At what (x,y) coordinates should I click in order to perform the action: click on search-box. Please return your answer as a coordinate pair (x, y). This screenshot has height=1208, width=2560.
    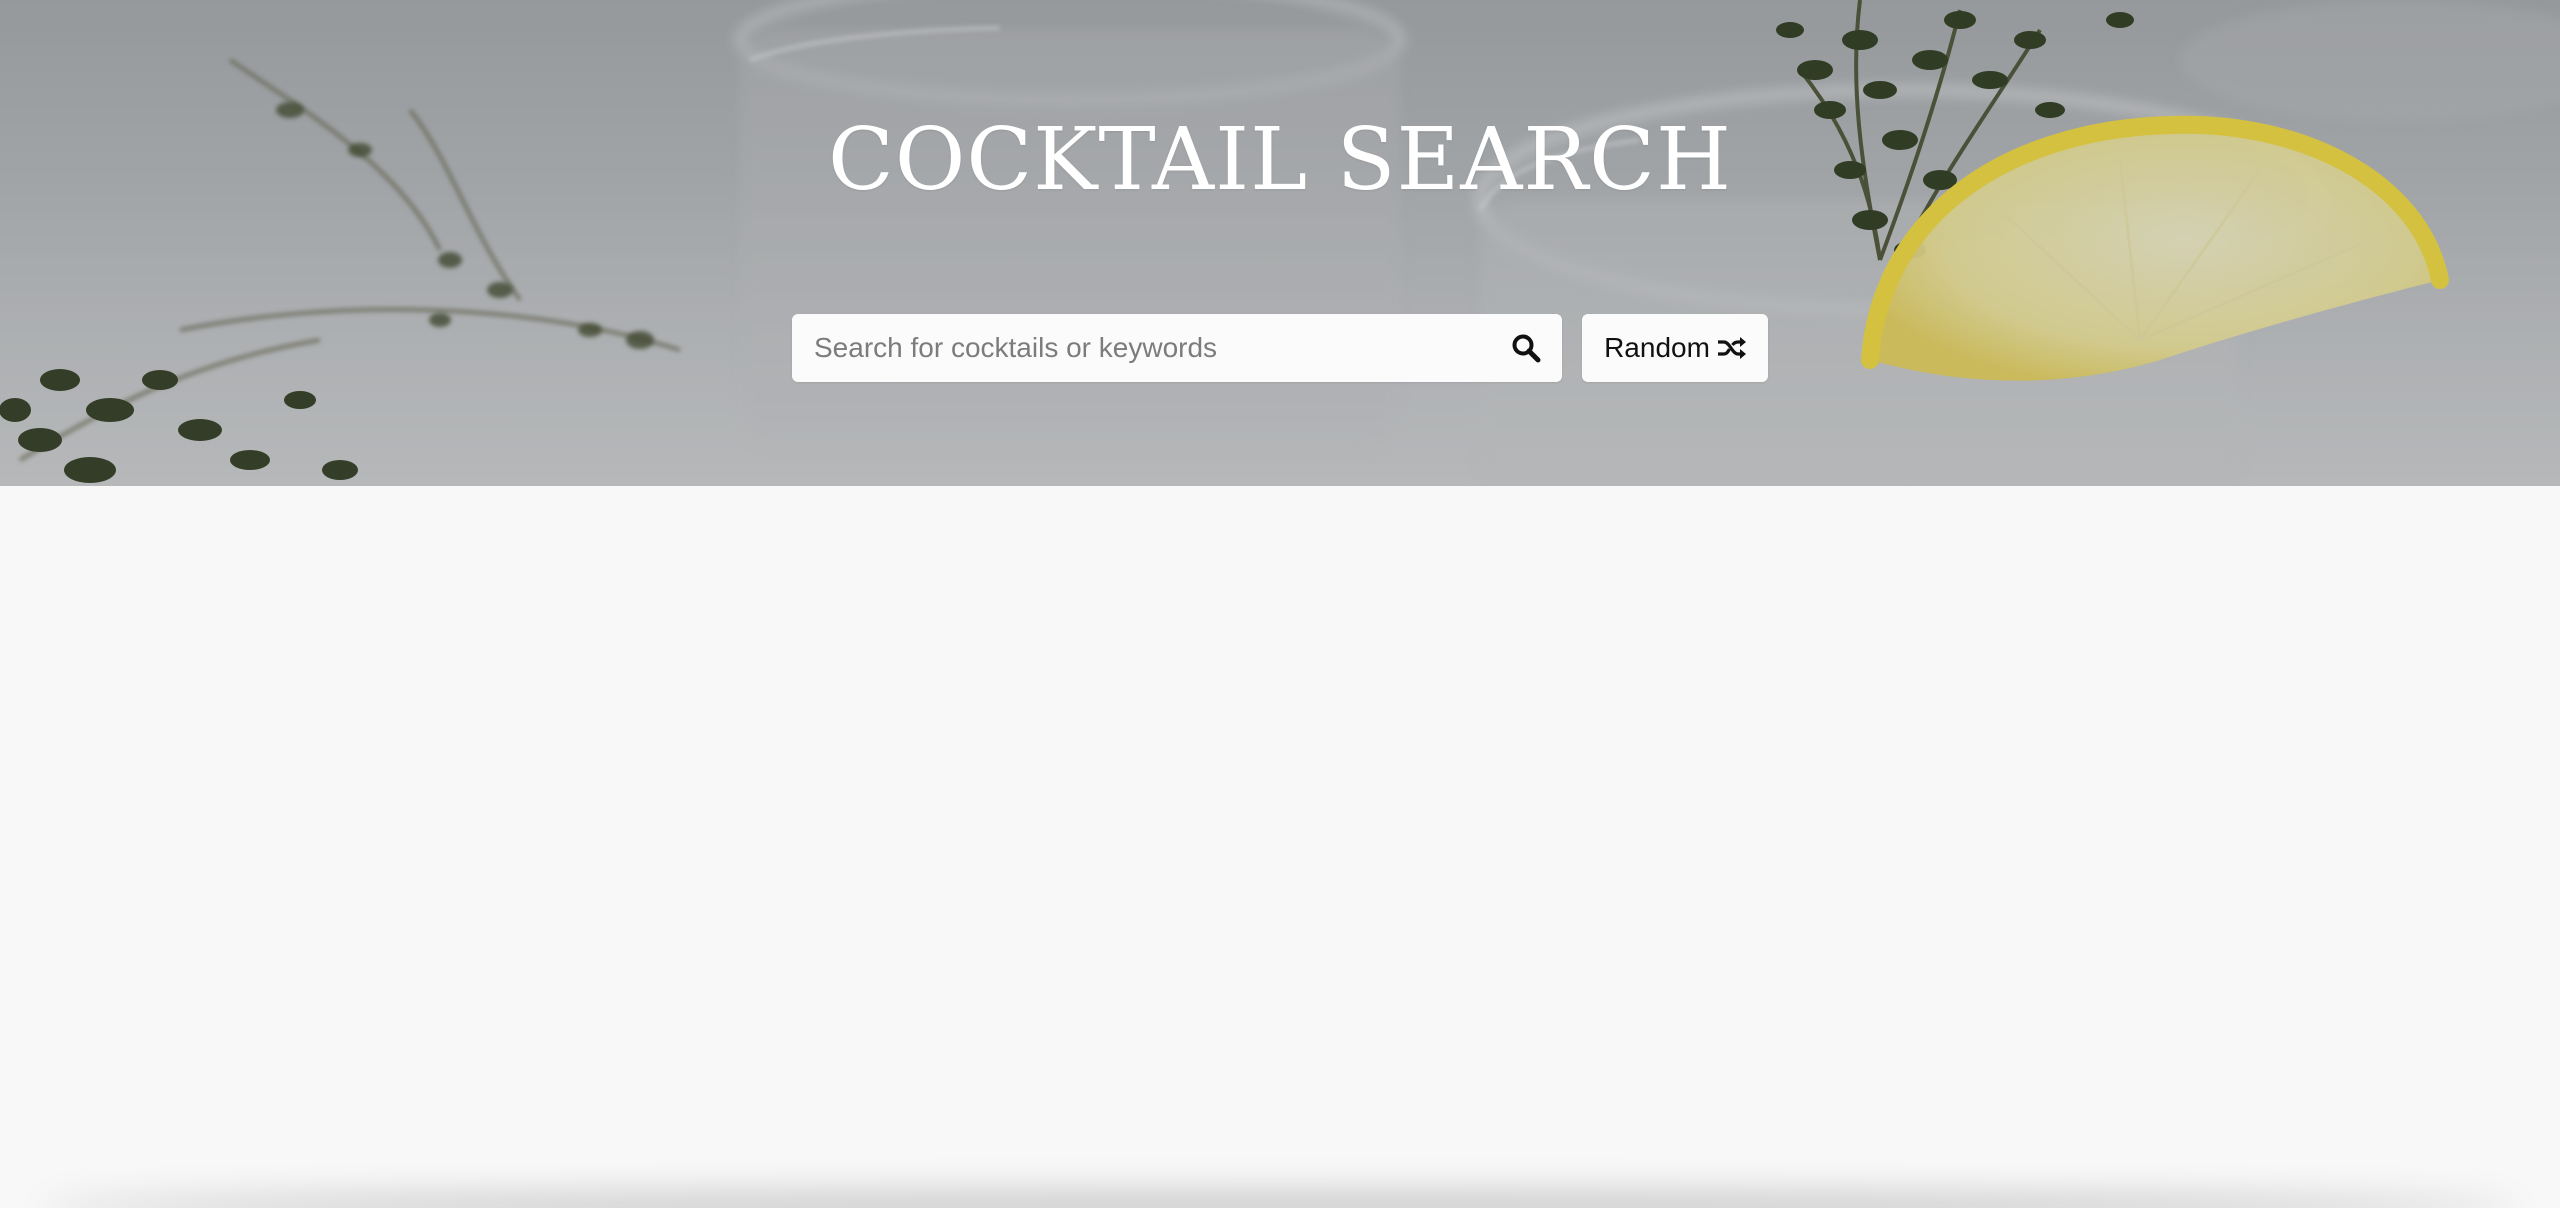
    Looking at the image, I should click on (1177, 348).